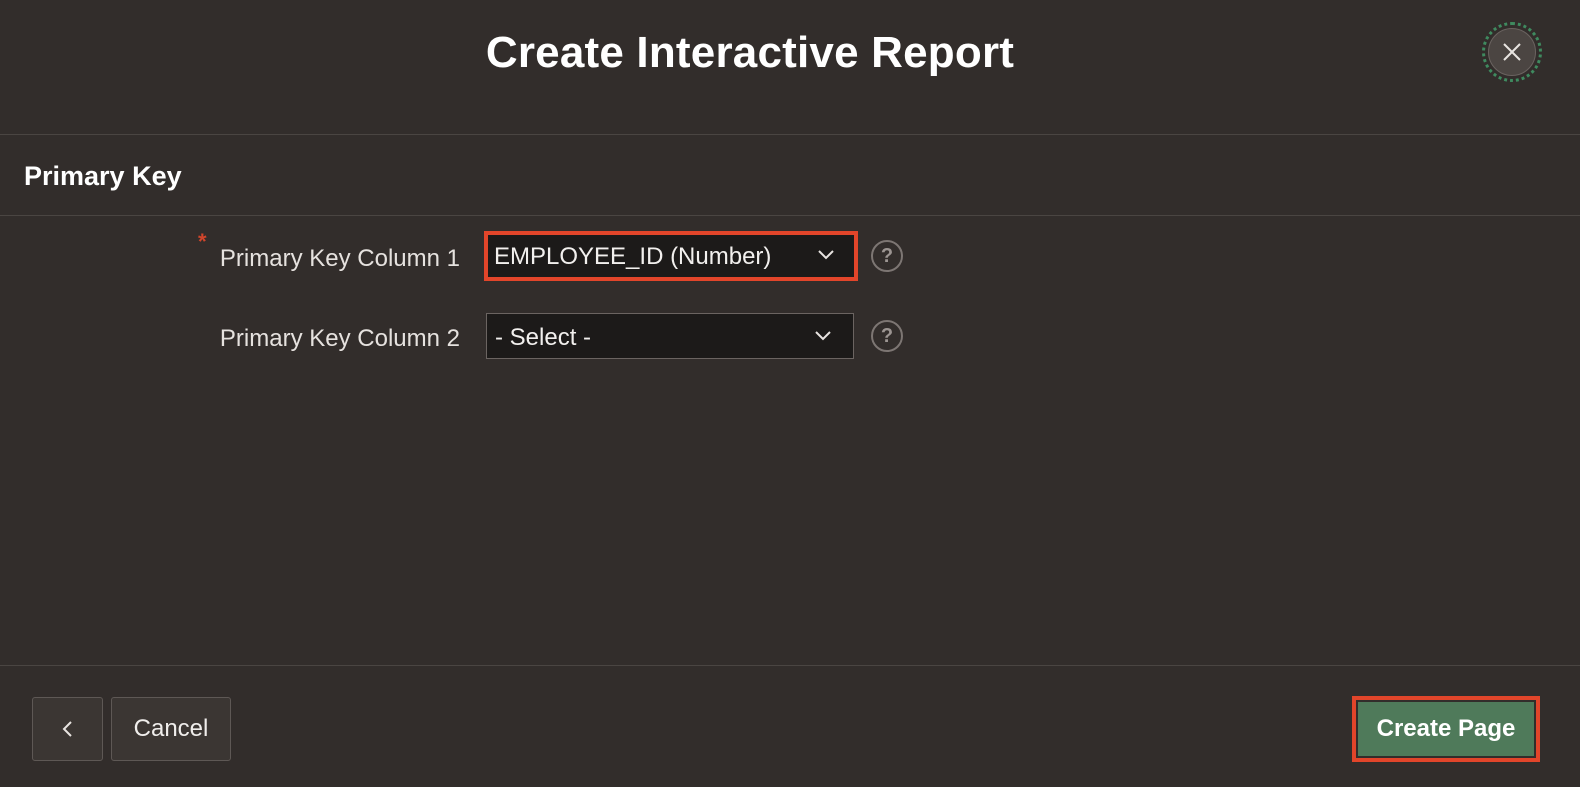 The height and width of the screenshot is (787, 1580). Describe the element at coordinates (750, 52) in the screenshot. I see `dialog-title: Create Interactive Report` at that location.